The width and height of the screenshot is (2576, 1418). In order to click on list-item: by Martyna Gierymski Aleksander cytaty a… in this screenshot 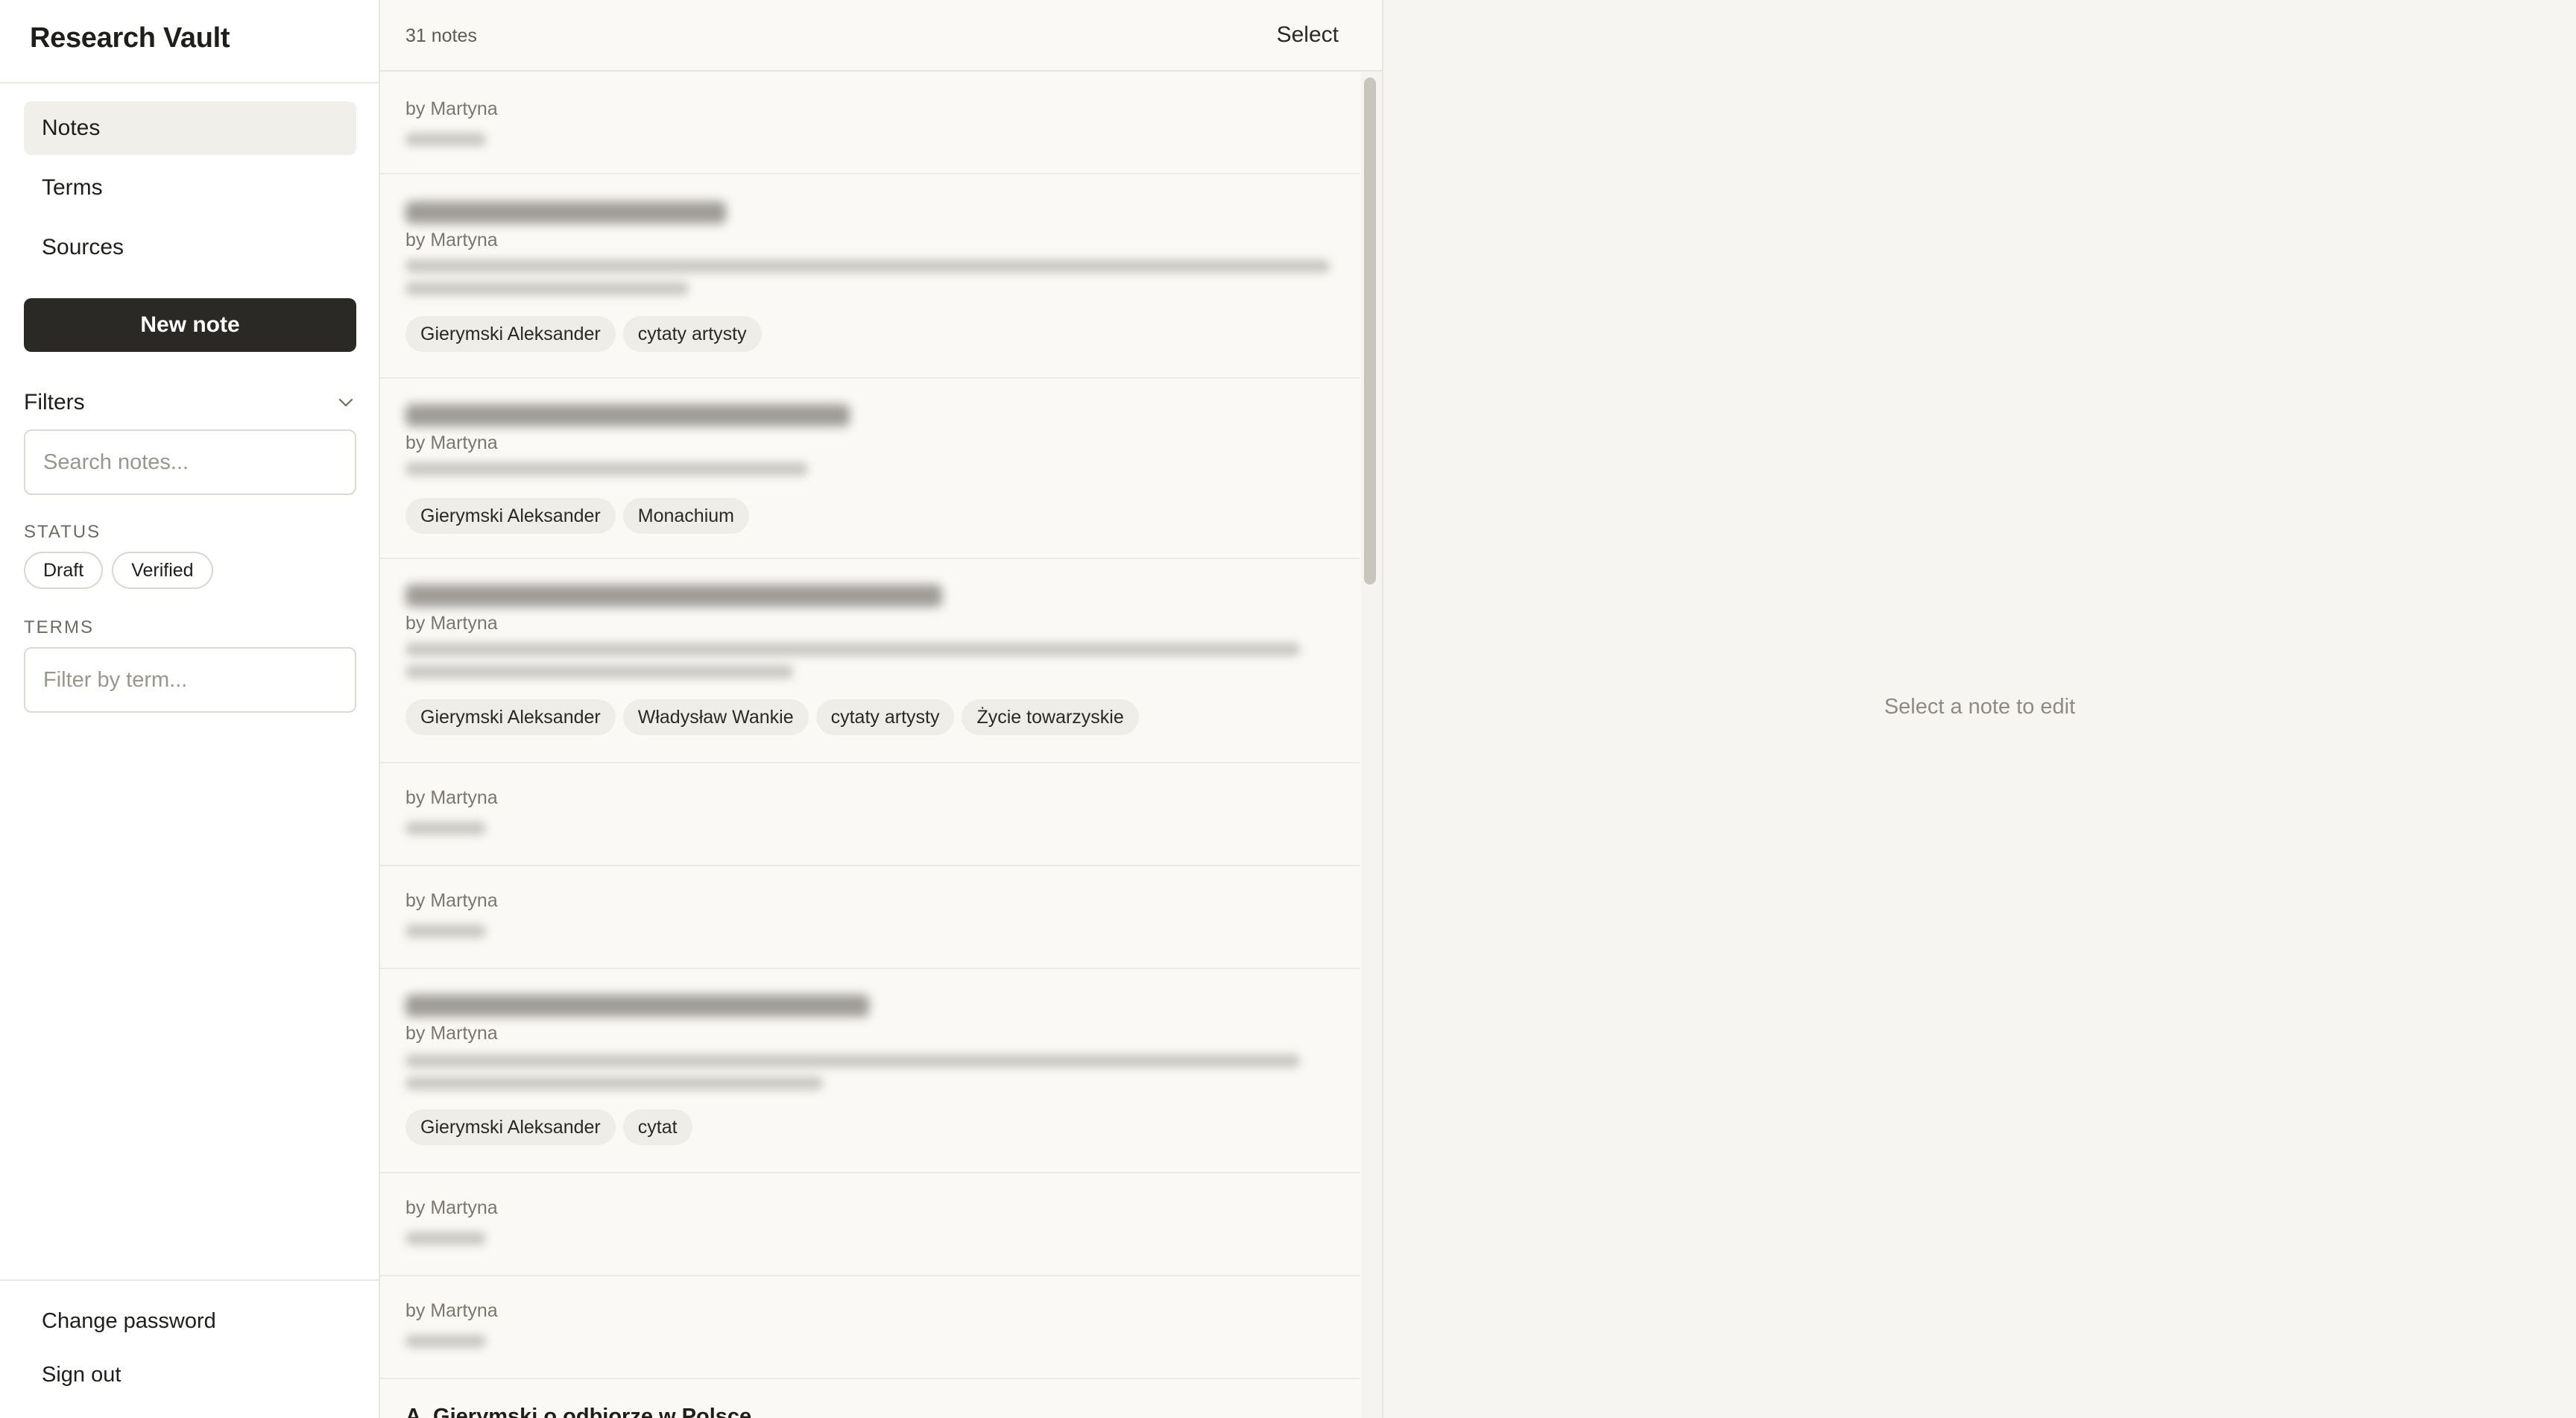, I will do `click(870, 276)`.